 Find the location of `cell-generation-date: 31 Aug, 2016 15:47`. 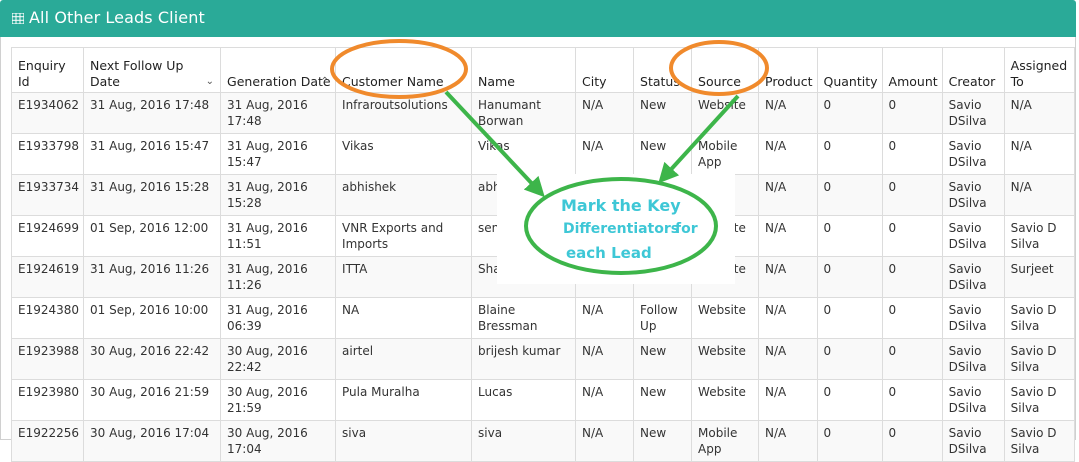

cell-generation-date: 31 Aug, 2016 15:47 is located at coordinates (278, 154).